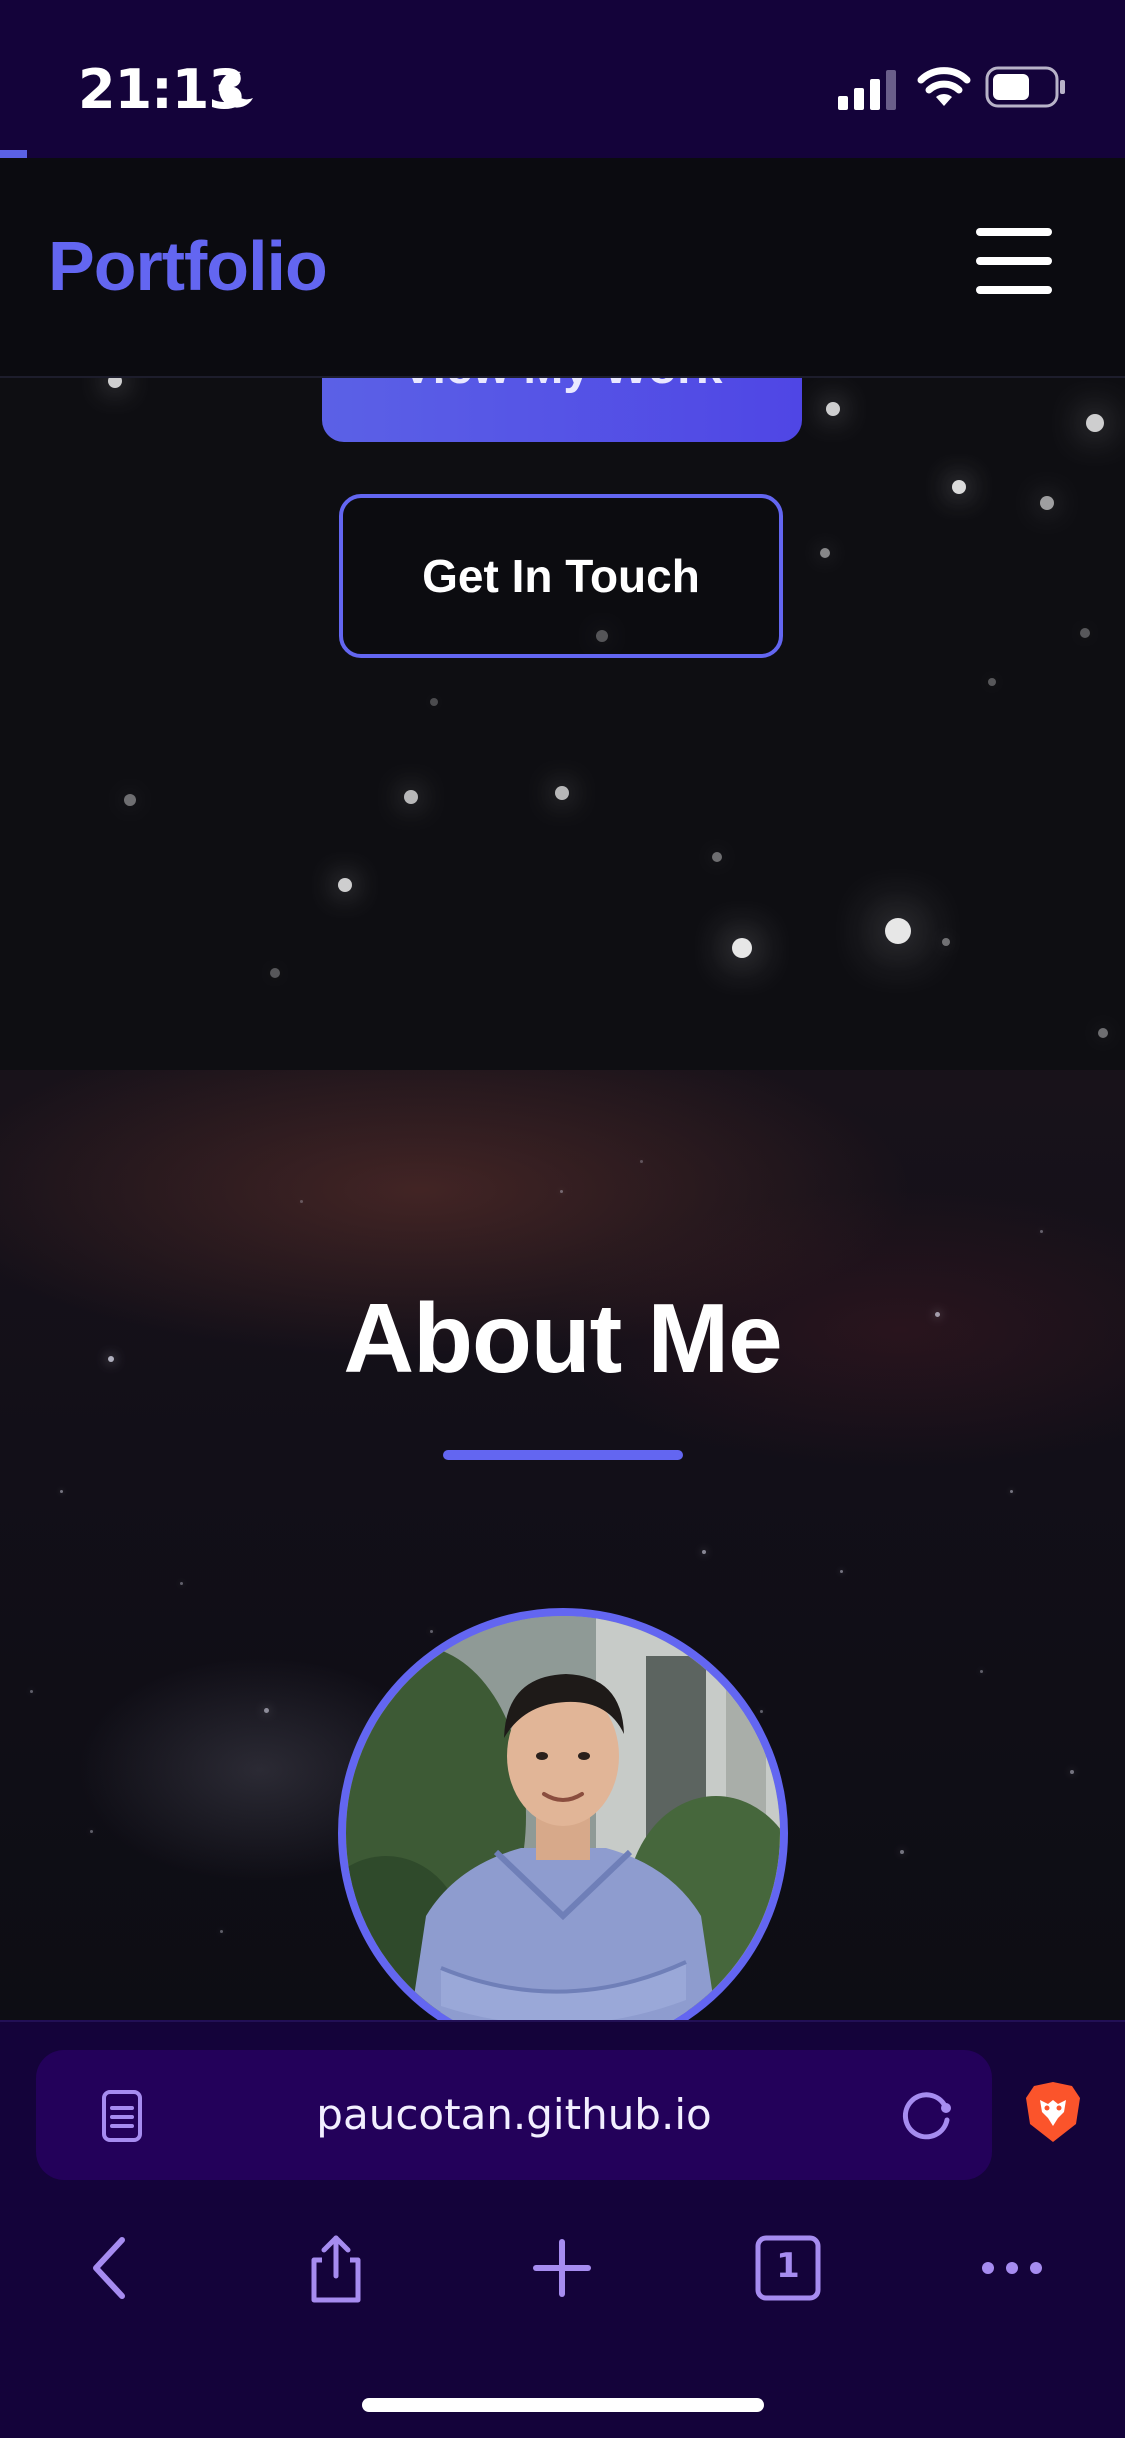 This screenshot has height=2438, width=1125. What do you see at coordinates (563, 1818) in the screenshot?
I see `profile-photo-illustration` at bounding box center [563, 1818].